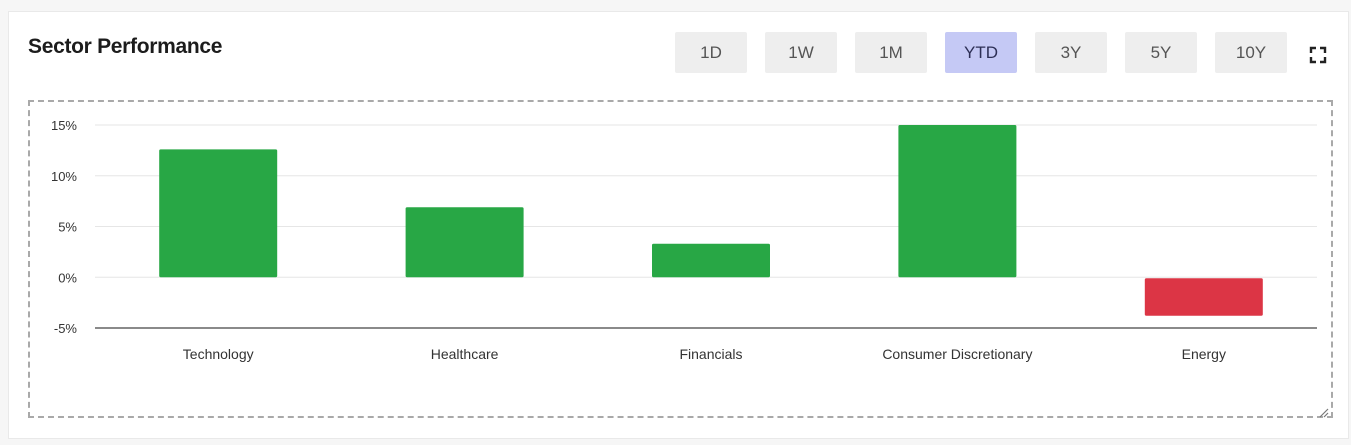  Describe the element at coordinates (67, 227) in the screenshot. I see `y-tick-label: 5%` at that location.